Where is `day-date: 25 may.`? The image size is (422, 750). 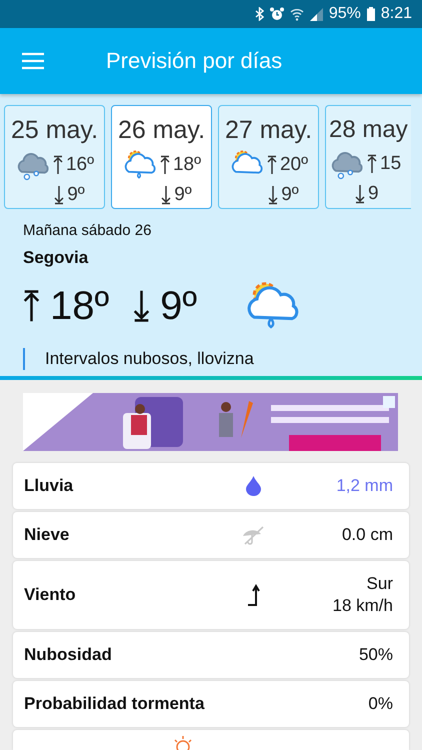 day-date: 25 may. is located at coordinates (54, 130).